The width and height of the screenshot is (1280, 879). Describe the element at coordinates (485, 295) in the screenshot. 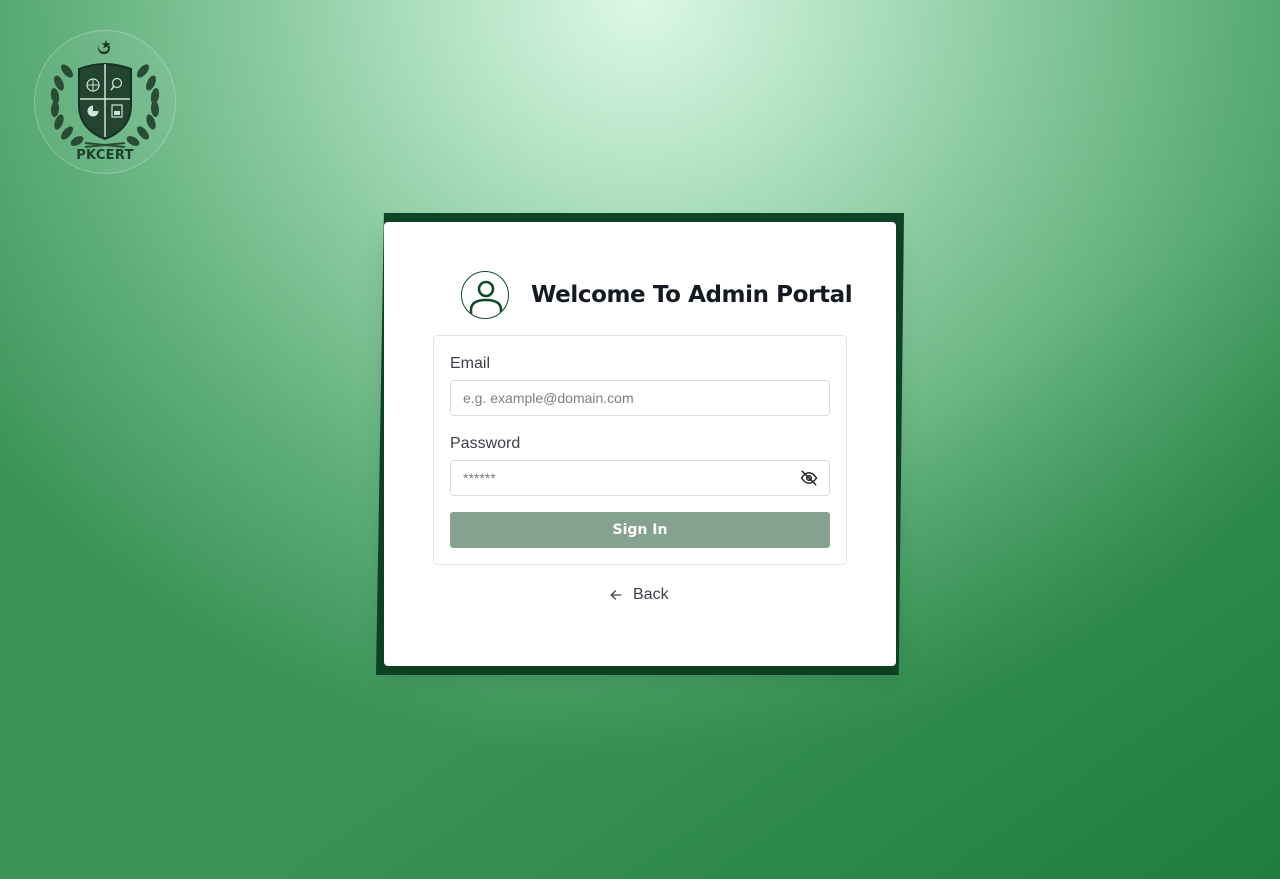

I see `user-icon` at that location.